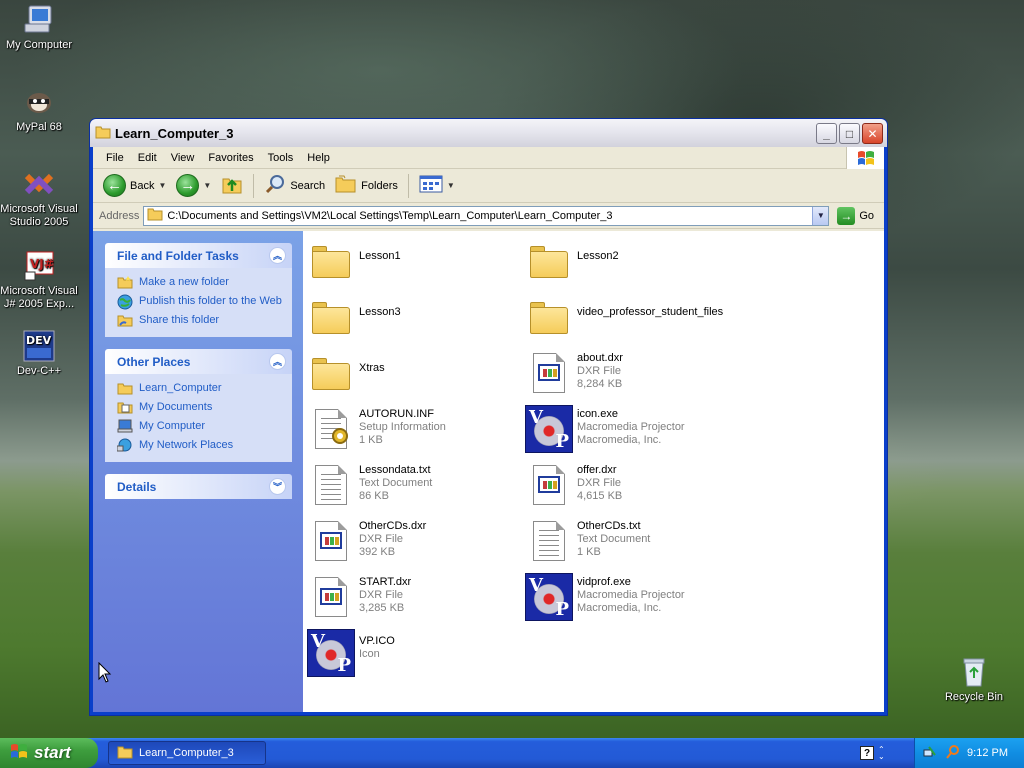 This screenshot has width=1024, height=768. I want to click on file-item: OtherCDs.dxr DXR File 392 KB, so click(412, 541).